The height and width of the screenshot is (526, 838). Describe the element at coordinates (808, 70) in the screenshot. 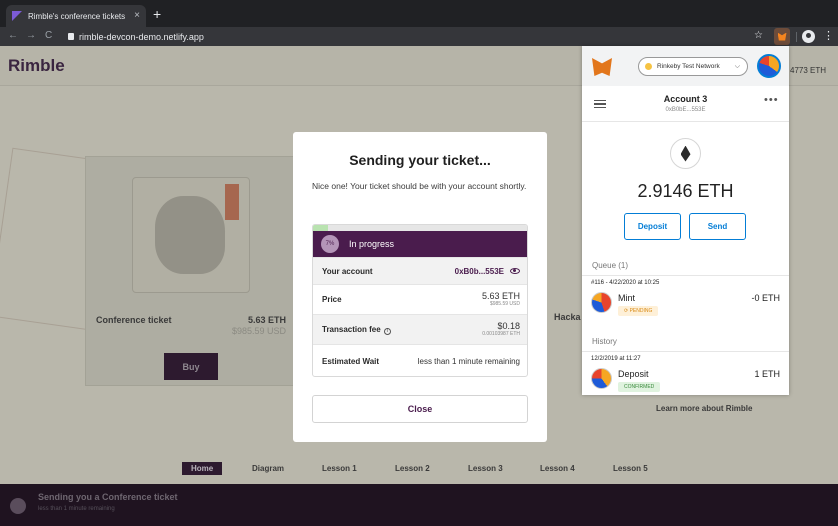

I see `header-eth-balance: 4773 ETH` at that location.